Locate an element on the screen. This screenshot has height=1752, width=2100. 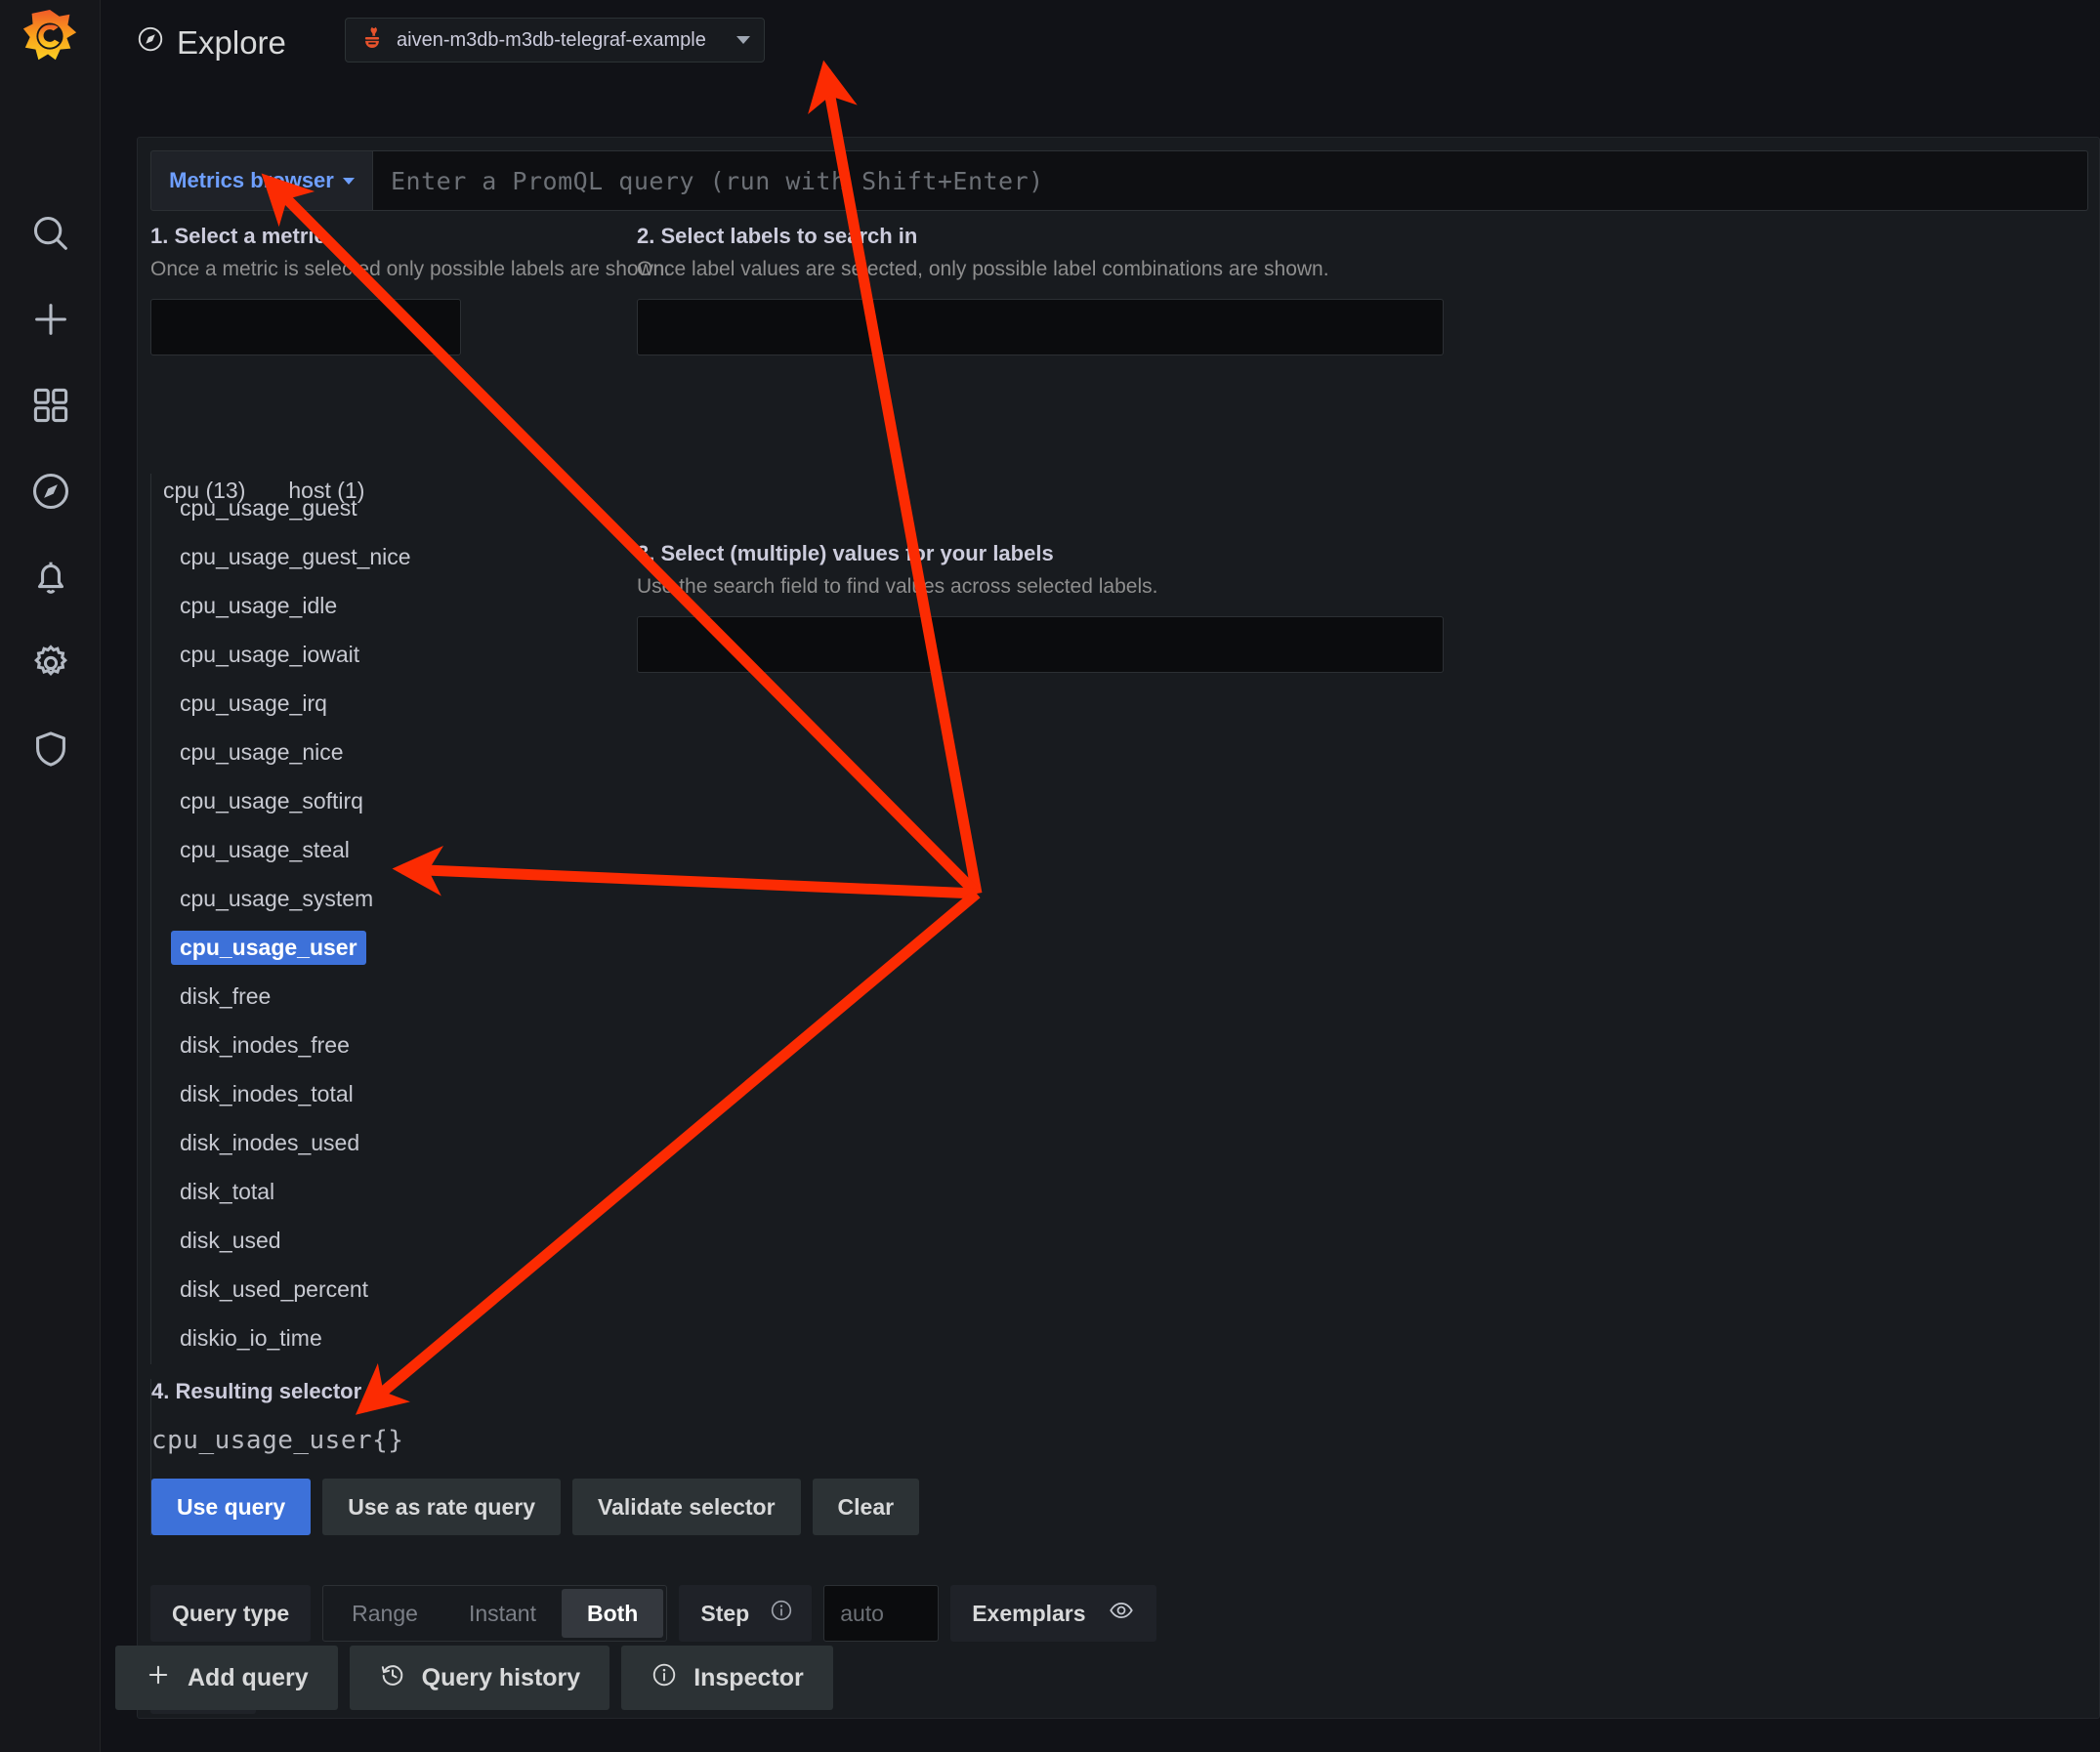
step-label: Step is located at coordinates (746, 1613).